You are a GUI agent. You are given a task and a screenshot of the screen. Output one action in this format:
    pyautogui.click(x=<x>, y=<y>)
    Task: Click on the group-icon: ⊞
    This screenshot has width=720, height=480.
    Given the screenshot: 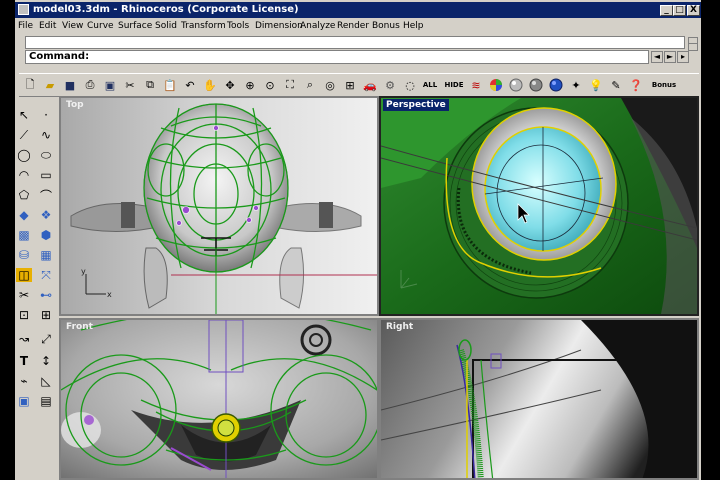 What is the action you would take?
    pyautogui.click(x=46, y=315)
    